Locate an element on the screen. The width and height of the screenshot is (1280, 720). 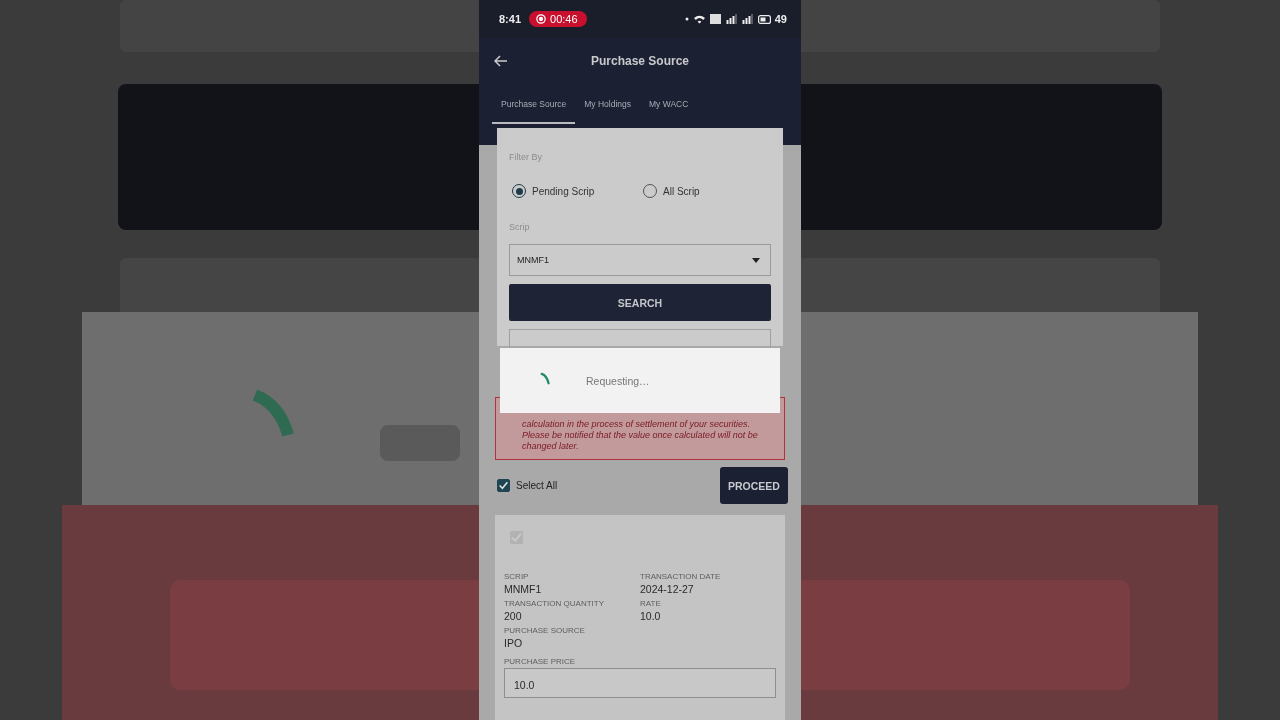
tab: My Holdings is located at coordinates (607, 104).